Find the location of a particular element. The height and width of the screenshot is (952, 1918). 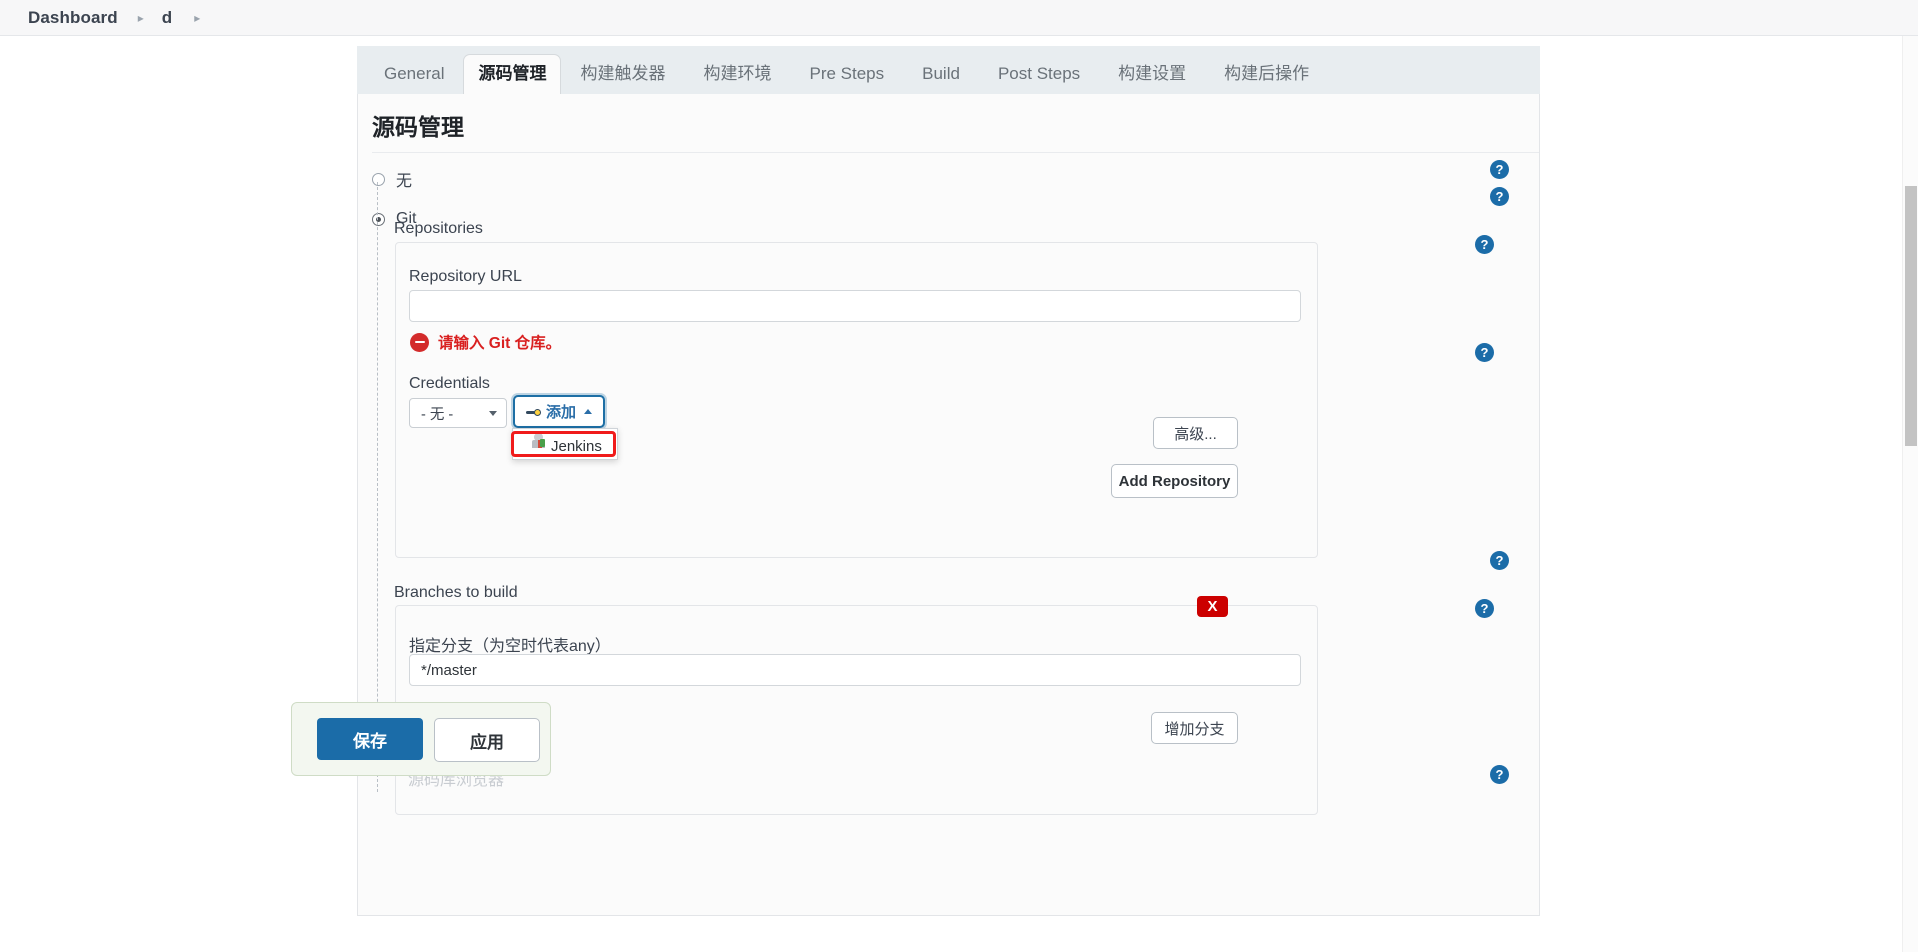

credentials-select: - 无 - is located at coordinates (458, 413).